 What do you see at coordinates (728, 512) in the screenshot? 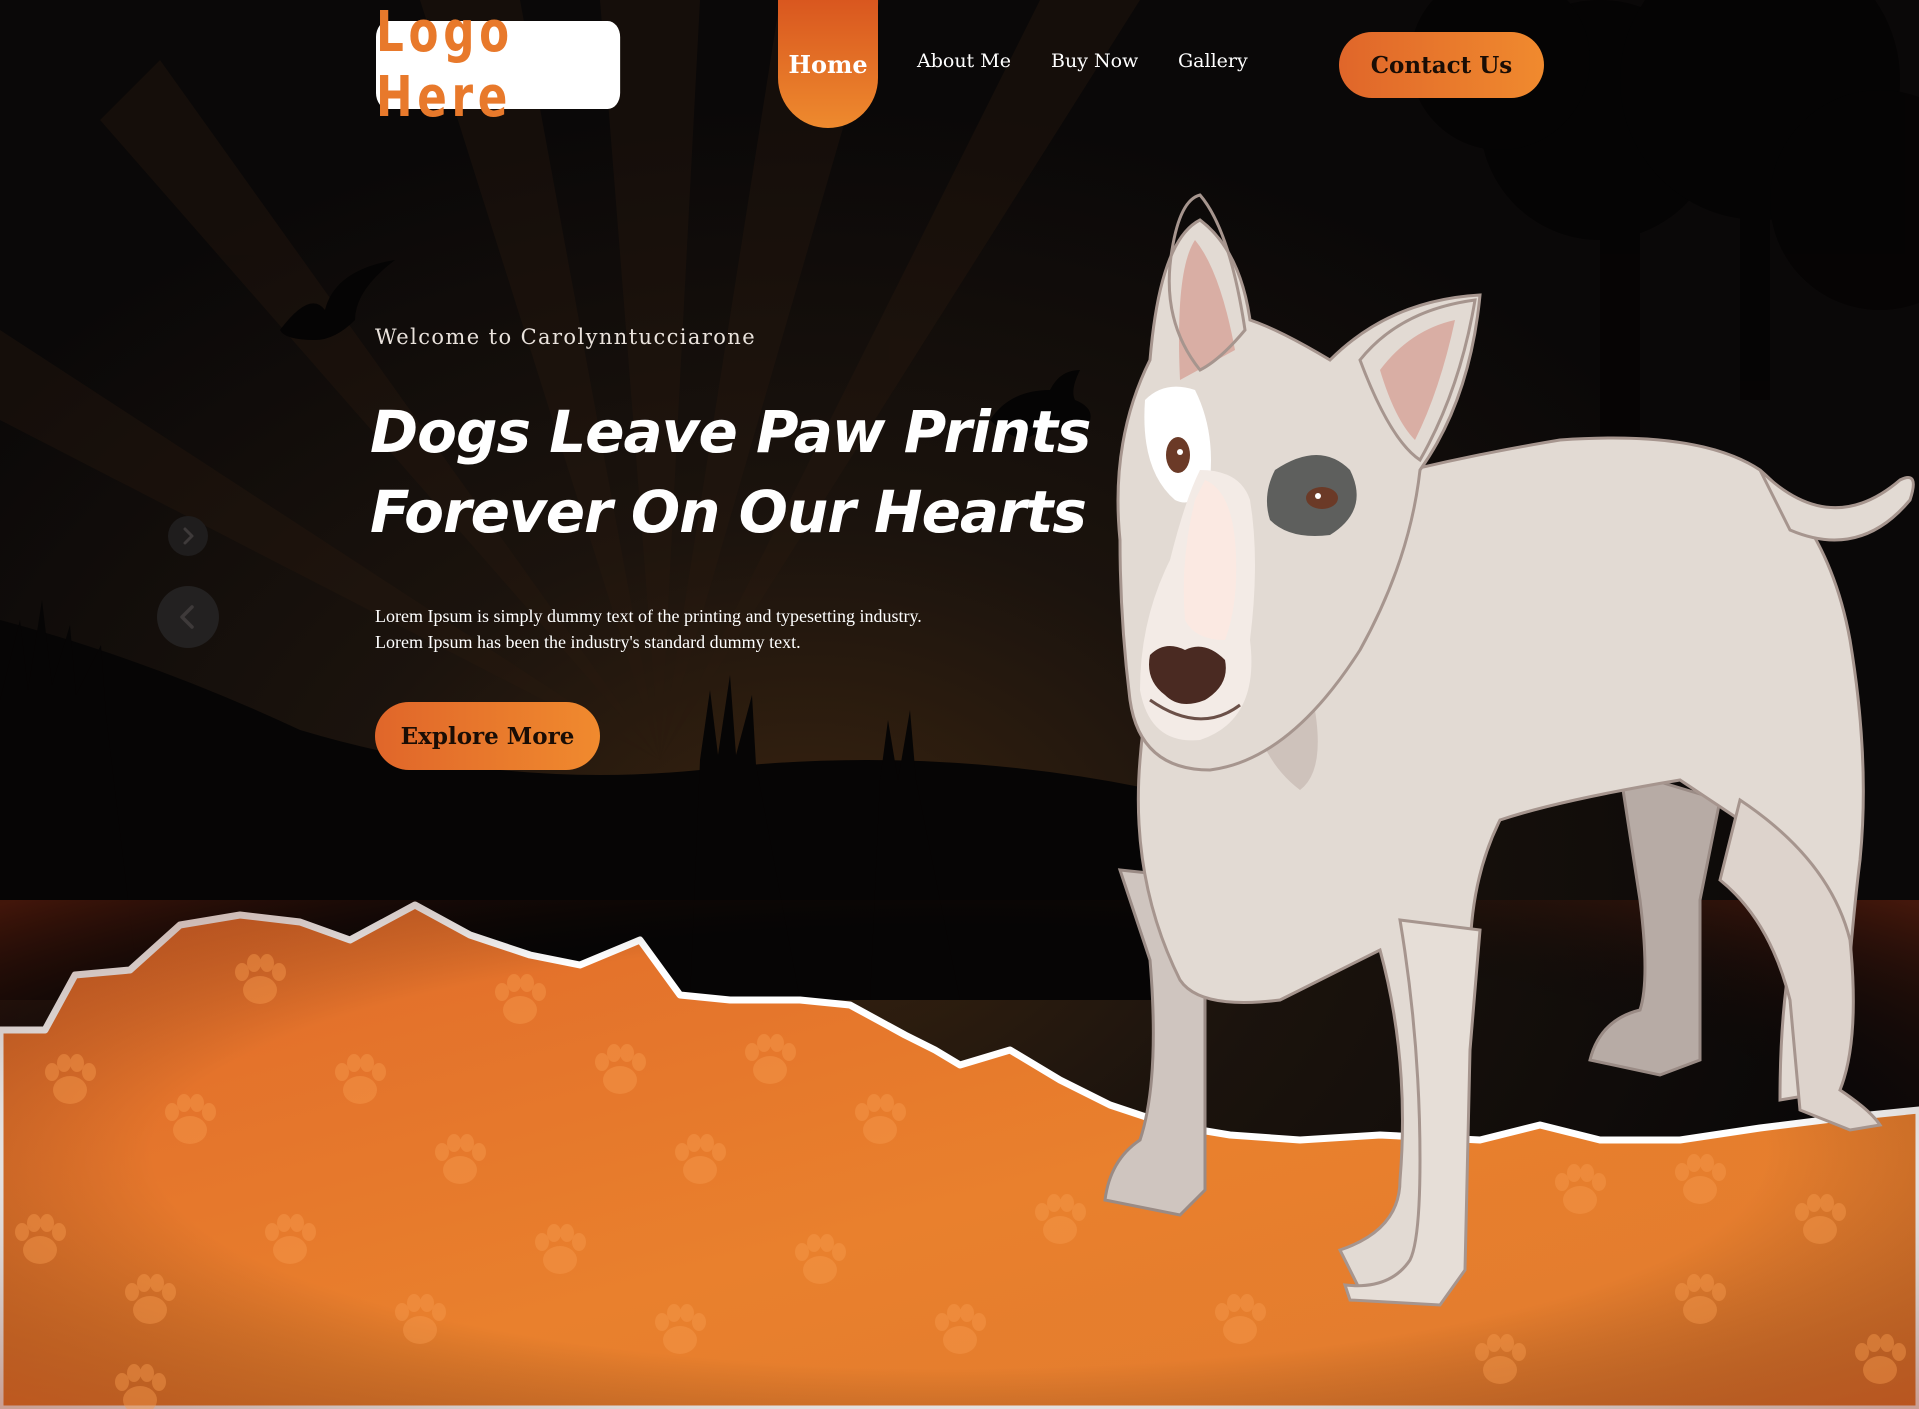
I see `headline-line-2: Forever On Our Hearts` at bounding box center [728, 512].